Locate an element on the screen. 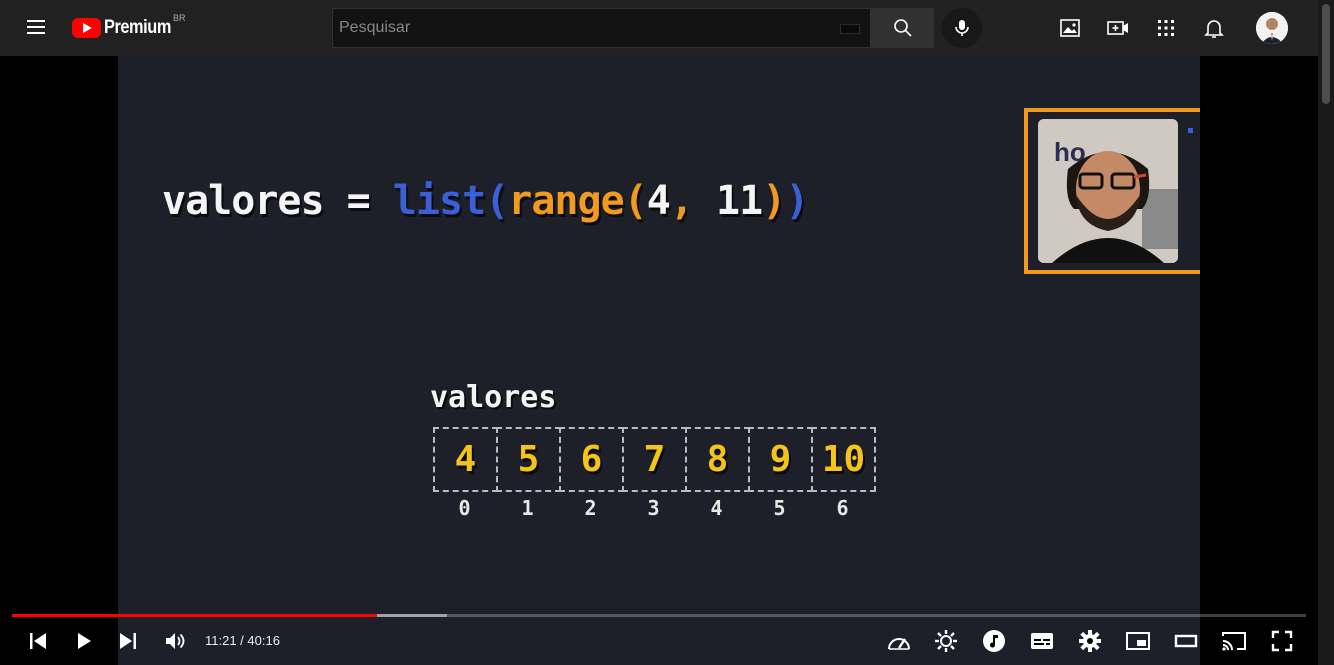 This screenshot has height=665, width=1334. voice-search-button is located at coordinates (962, 28).